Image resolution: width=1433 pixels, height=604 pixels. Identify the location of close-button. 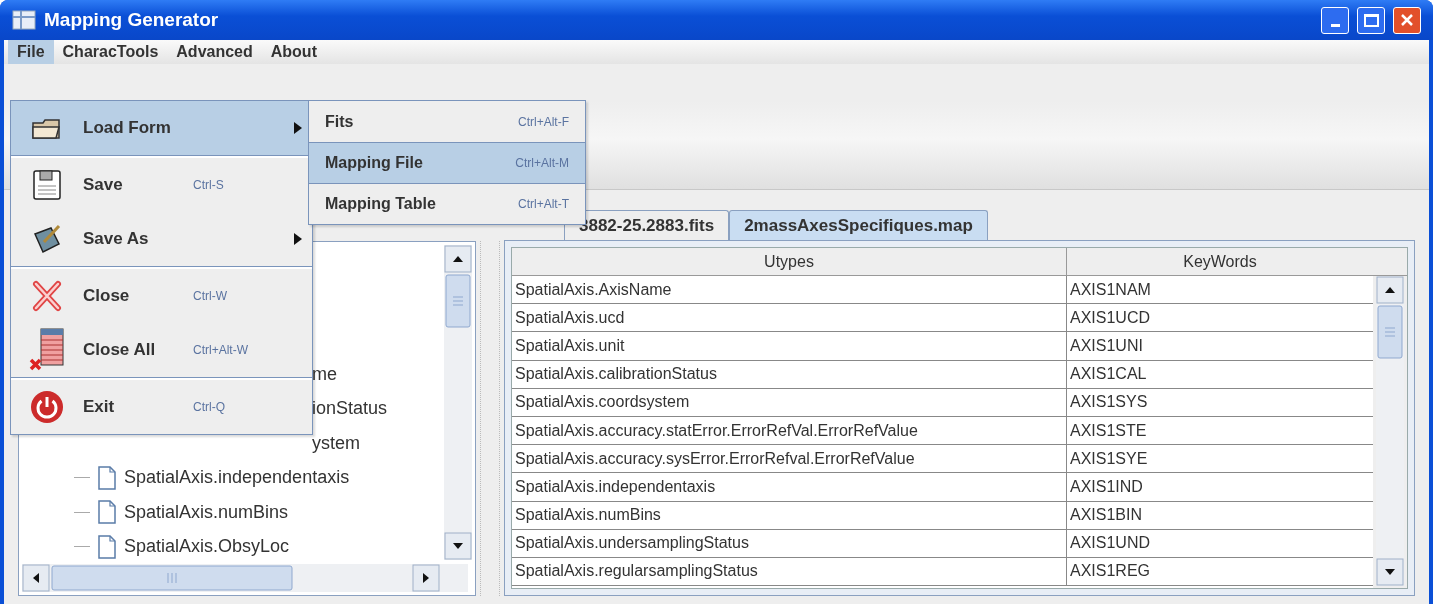
(1407, 20).